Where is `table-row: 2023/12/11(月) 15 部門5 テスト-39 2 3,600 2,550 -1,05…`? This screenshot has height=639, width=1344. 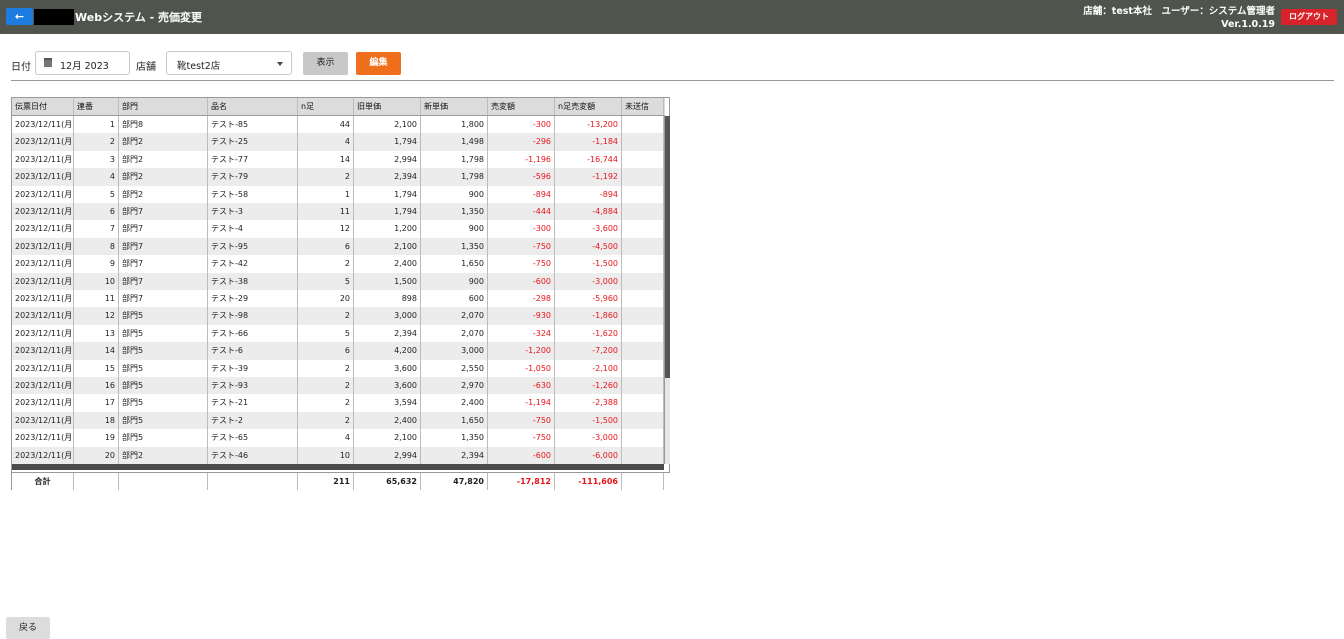
table-row: 2023/12/11(月) 15 部門5 テスト-39 2 3,600 2,550 -1,05… is located at coordinates (338, 368).